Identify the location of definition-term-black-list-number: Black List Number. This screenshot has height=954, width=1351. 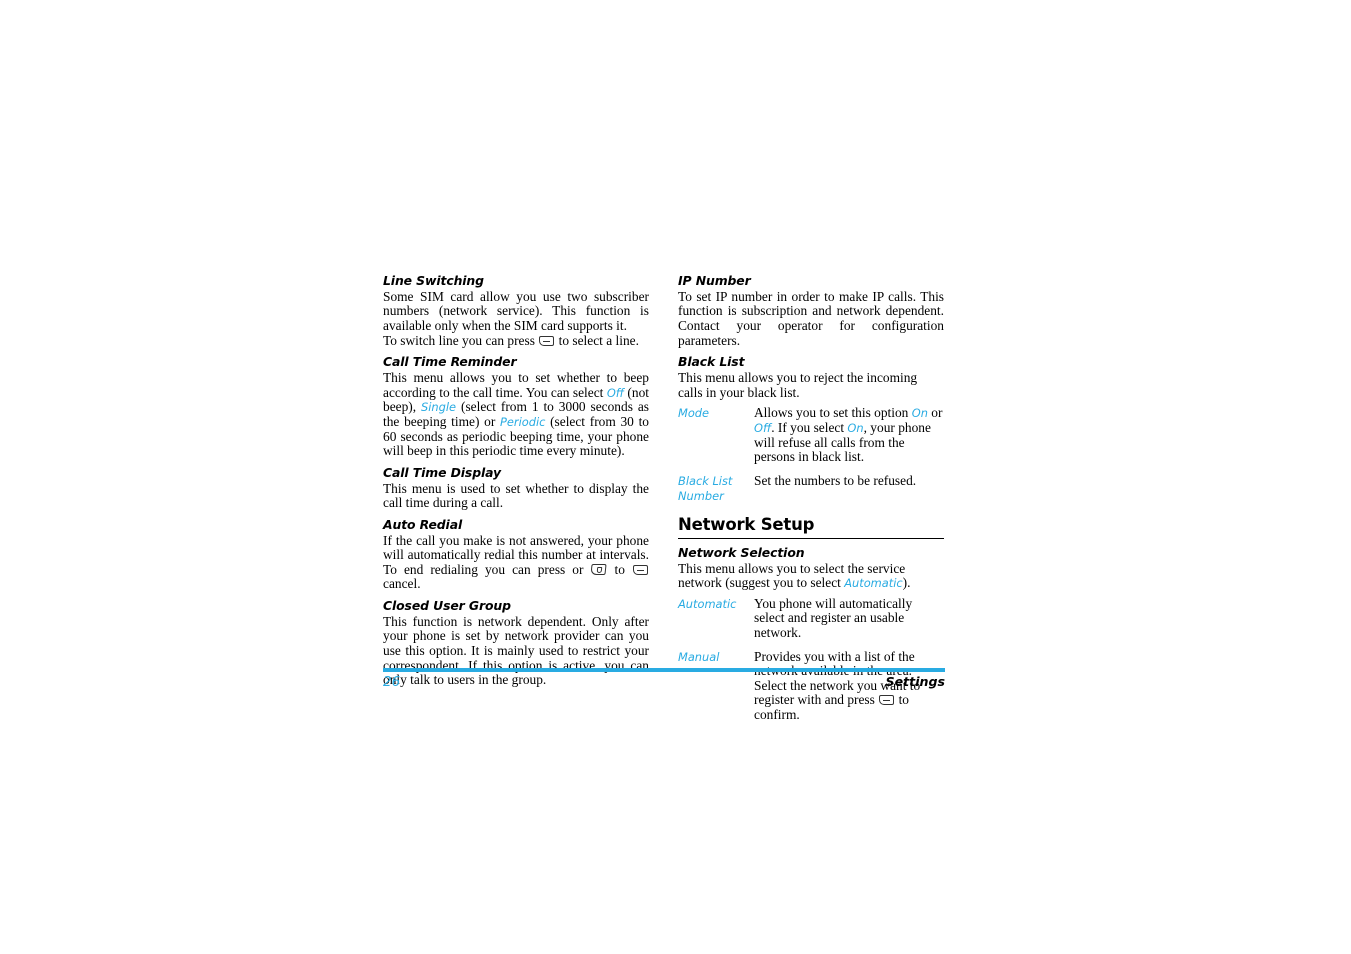
(705, 488).